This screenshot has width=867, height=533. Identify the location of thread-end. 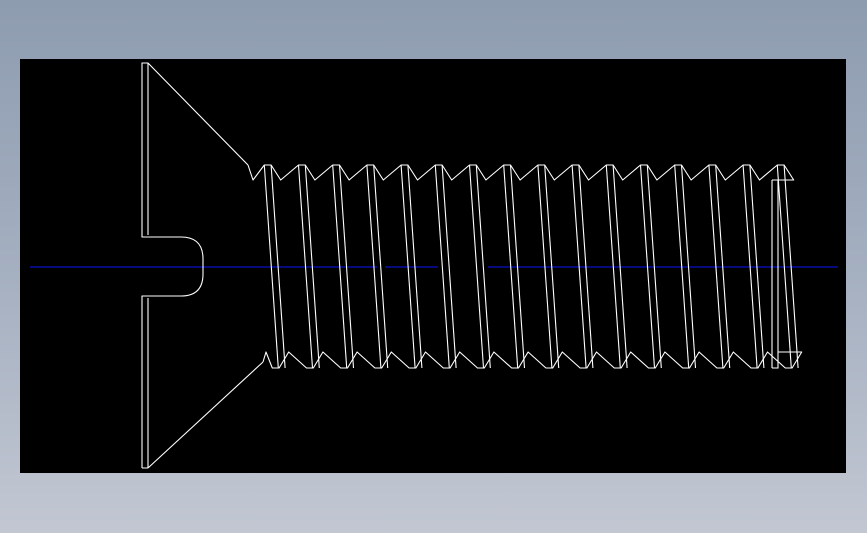
(775, 274).